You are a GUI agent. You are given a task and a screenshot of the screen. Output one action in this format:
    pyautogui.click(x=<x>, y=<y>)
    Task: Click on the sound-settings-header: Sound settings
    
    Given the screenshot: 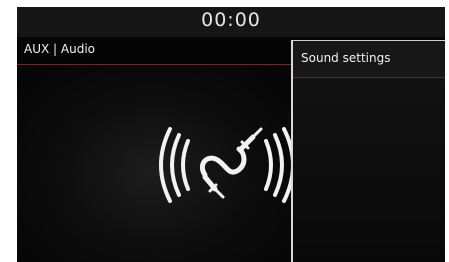 What is the action you would take?
    pyautogui.click(x=369, y=59)
    